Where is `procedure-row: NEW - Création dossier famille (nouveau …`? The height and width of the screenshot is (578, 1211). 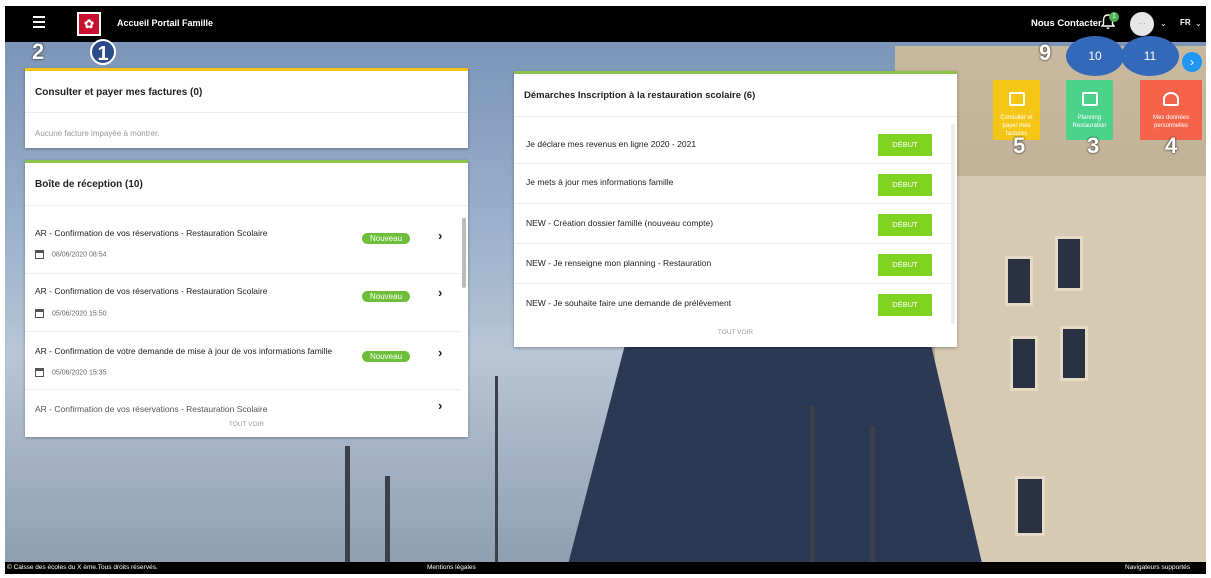 procedure-row: NEW - Création dossier famille (nouveau … is located at coordinates (734, 224).